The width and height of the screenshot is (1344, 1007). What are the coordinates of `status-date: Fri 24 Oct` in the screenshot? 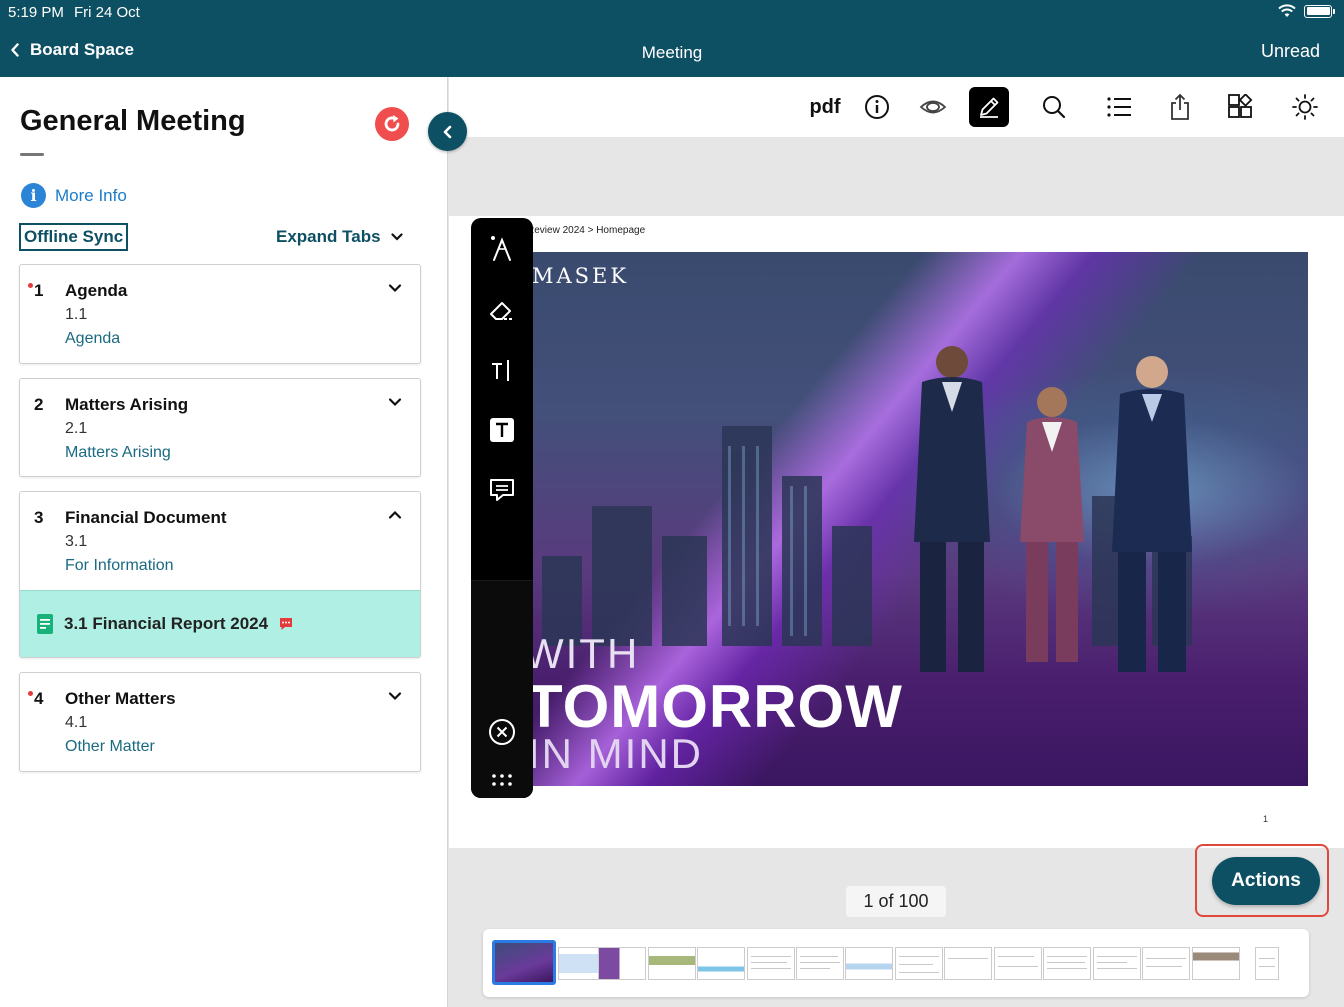 It's located at (107, 12).